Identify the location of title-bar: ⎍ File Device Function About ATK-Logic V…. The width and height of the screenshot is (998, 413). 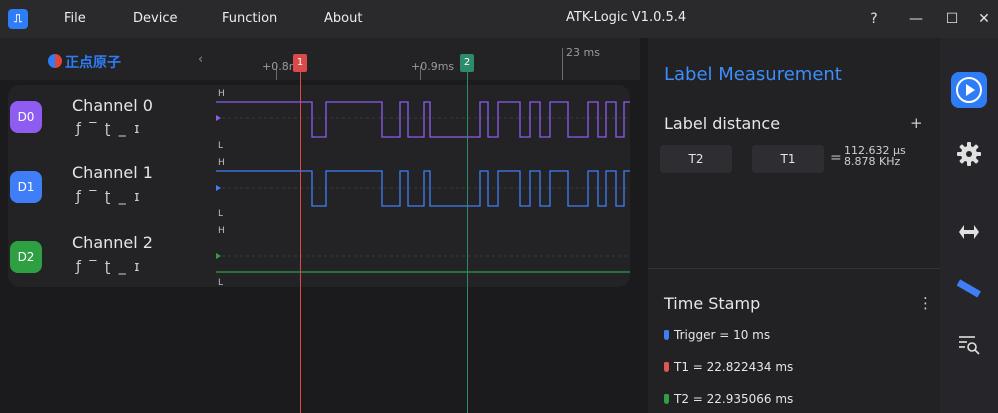
(499, 19).